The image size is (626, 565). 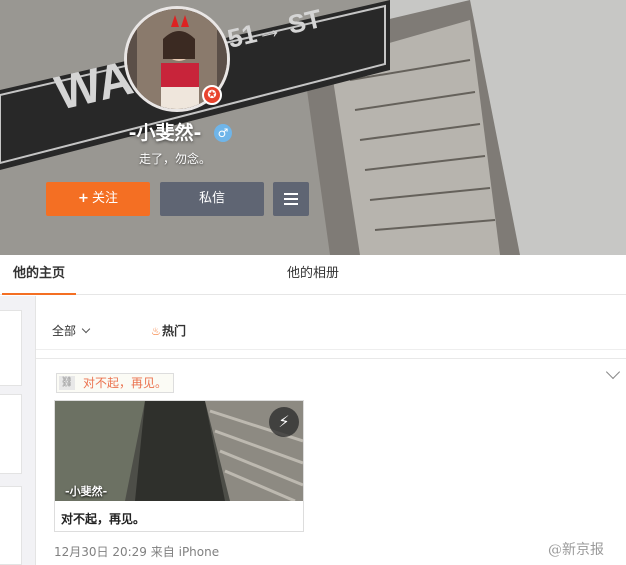 I want to click on post-source: iPhone, so click(x=199, y=552).